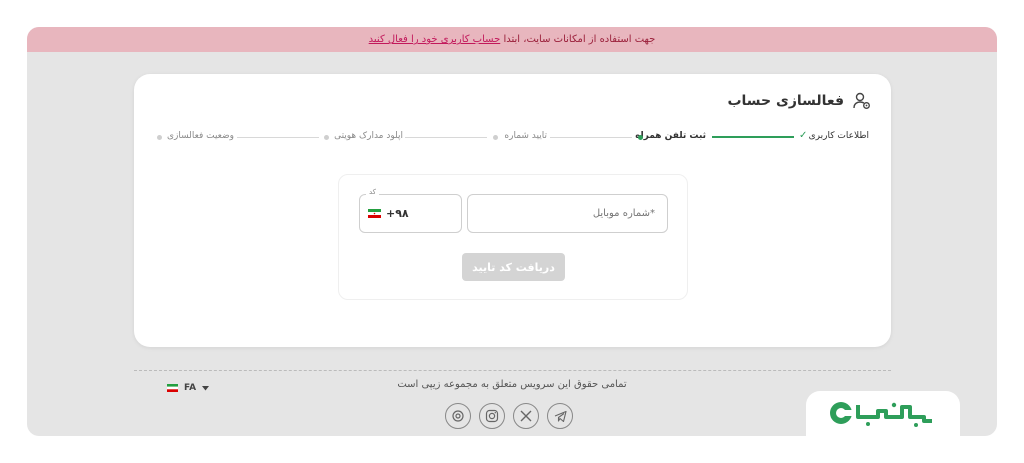  What do you see at coordinates (458, 416) in the screenshot?
I see `support-icon` at bounding box center [458, 416].